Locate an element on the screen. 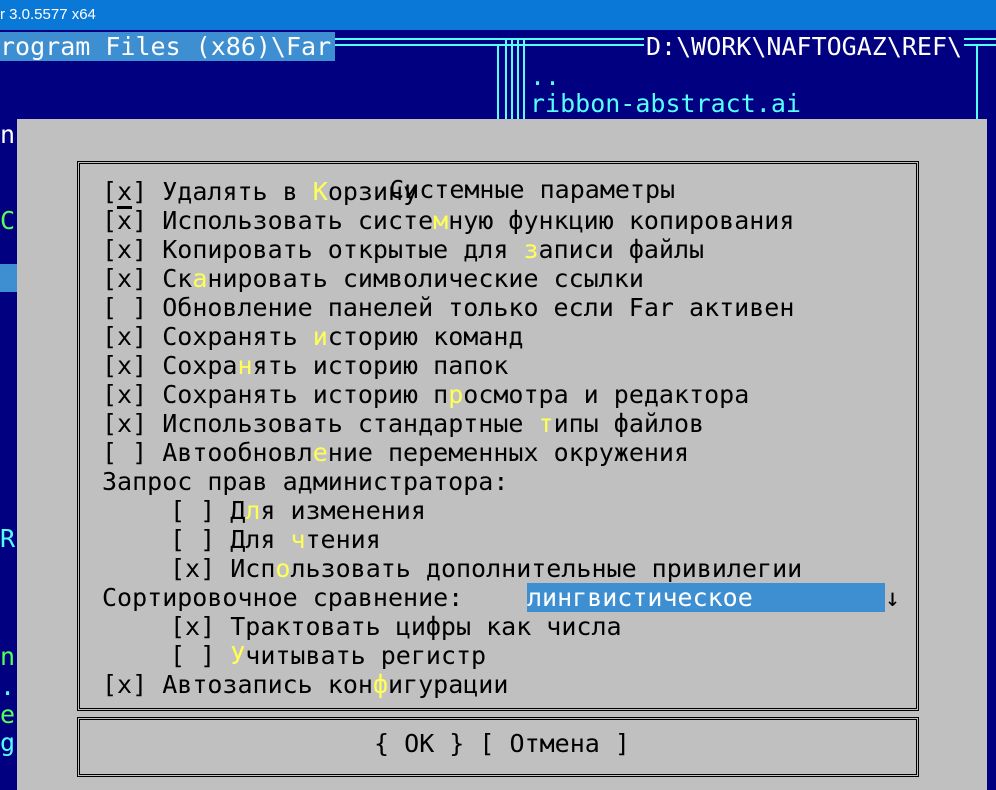  left-panel-edge-text: C is located at coordinates (8, 220).